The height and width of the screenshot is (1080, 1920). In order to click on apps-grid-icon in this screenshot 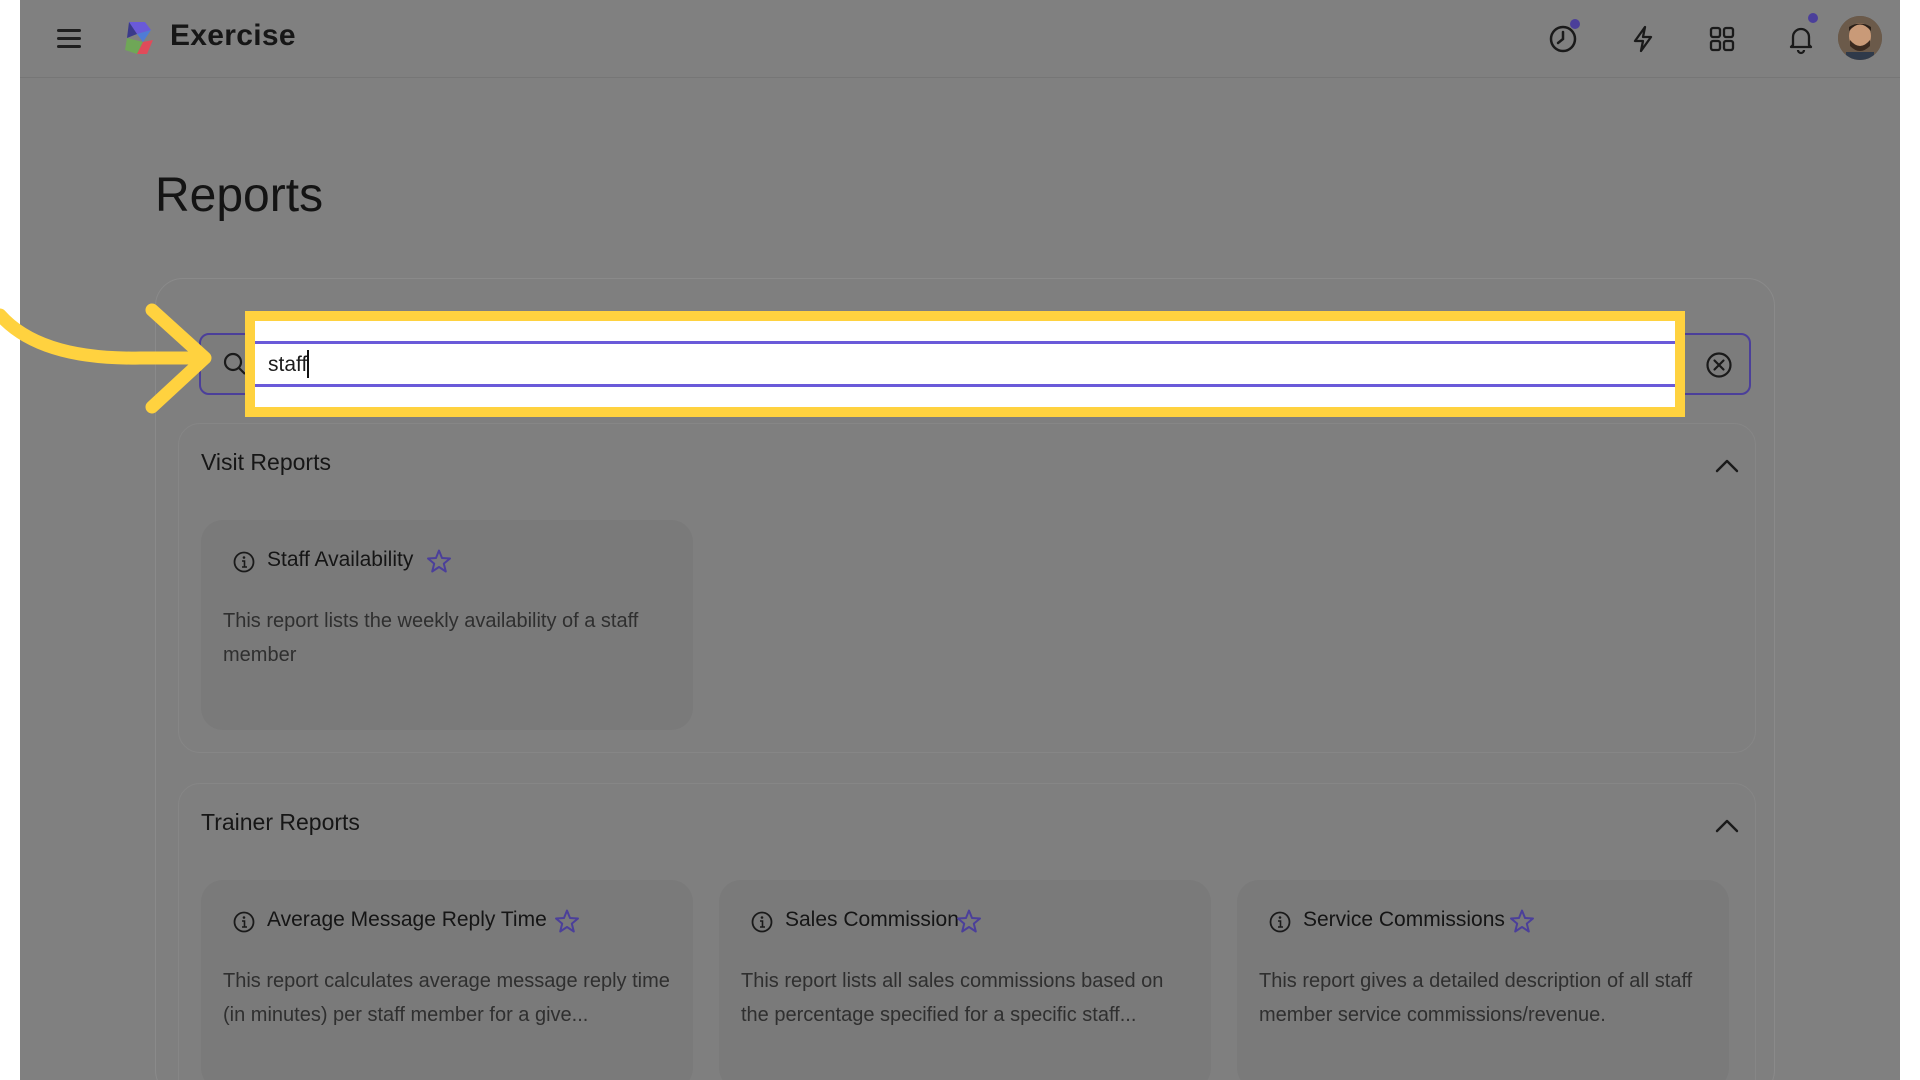, I will do `click(1722, 39)`.